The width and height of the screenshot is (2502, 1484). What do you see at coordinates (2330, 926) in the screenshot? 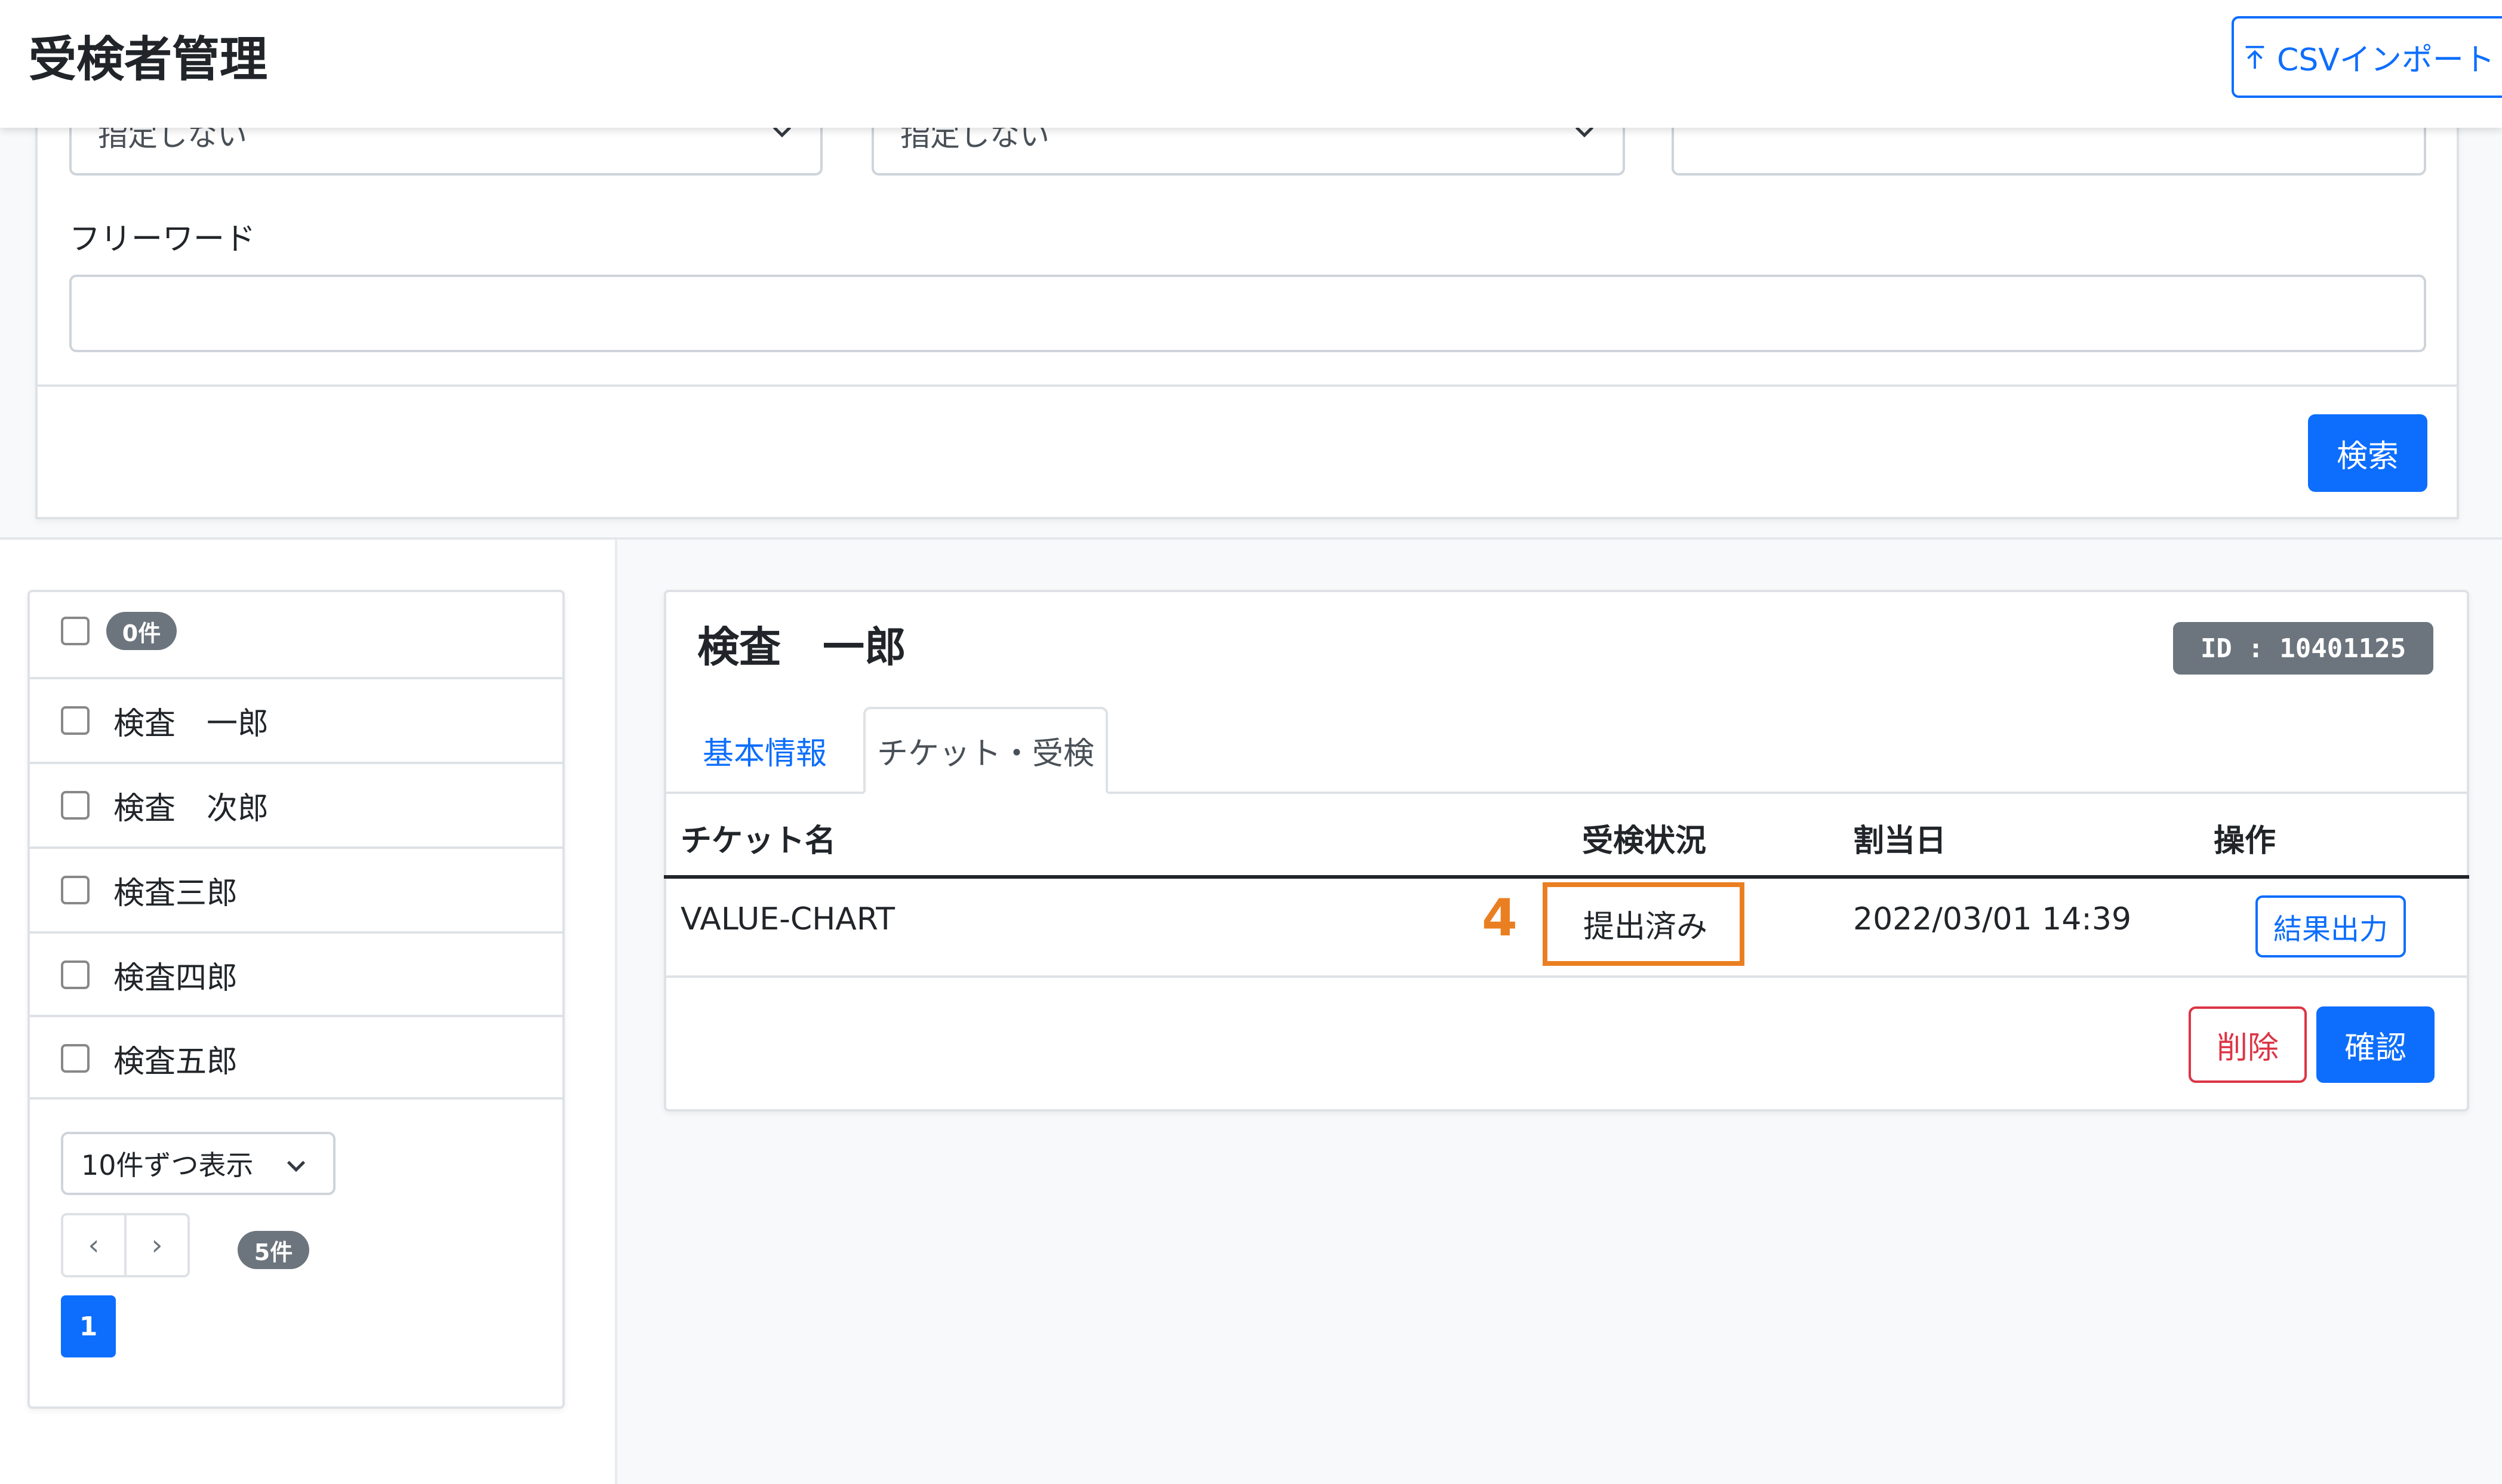
I see `result-output-button: 結果出力` at bounding box center [2330, 926].